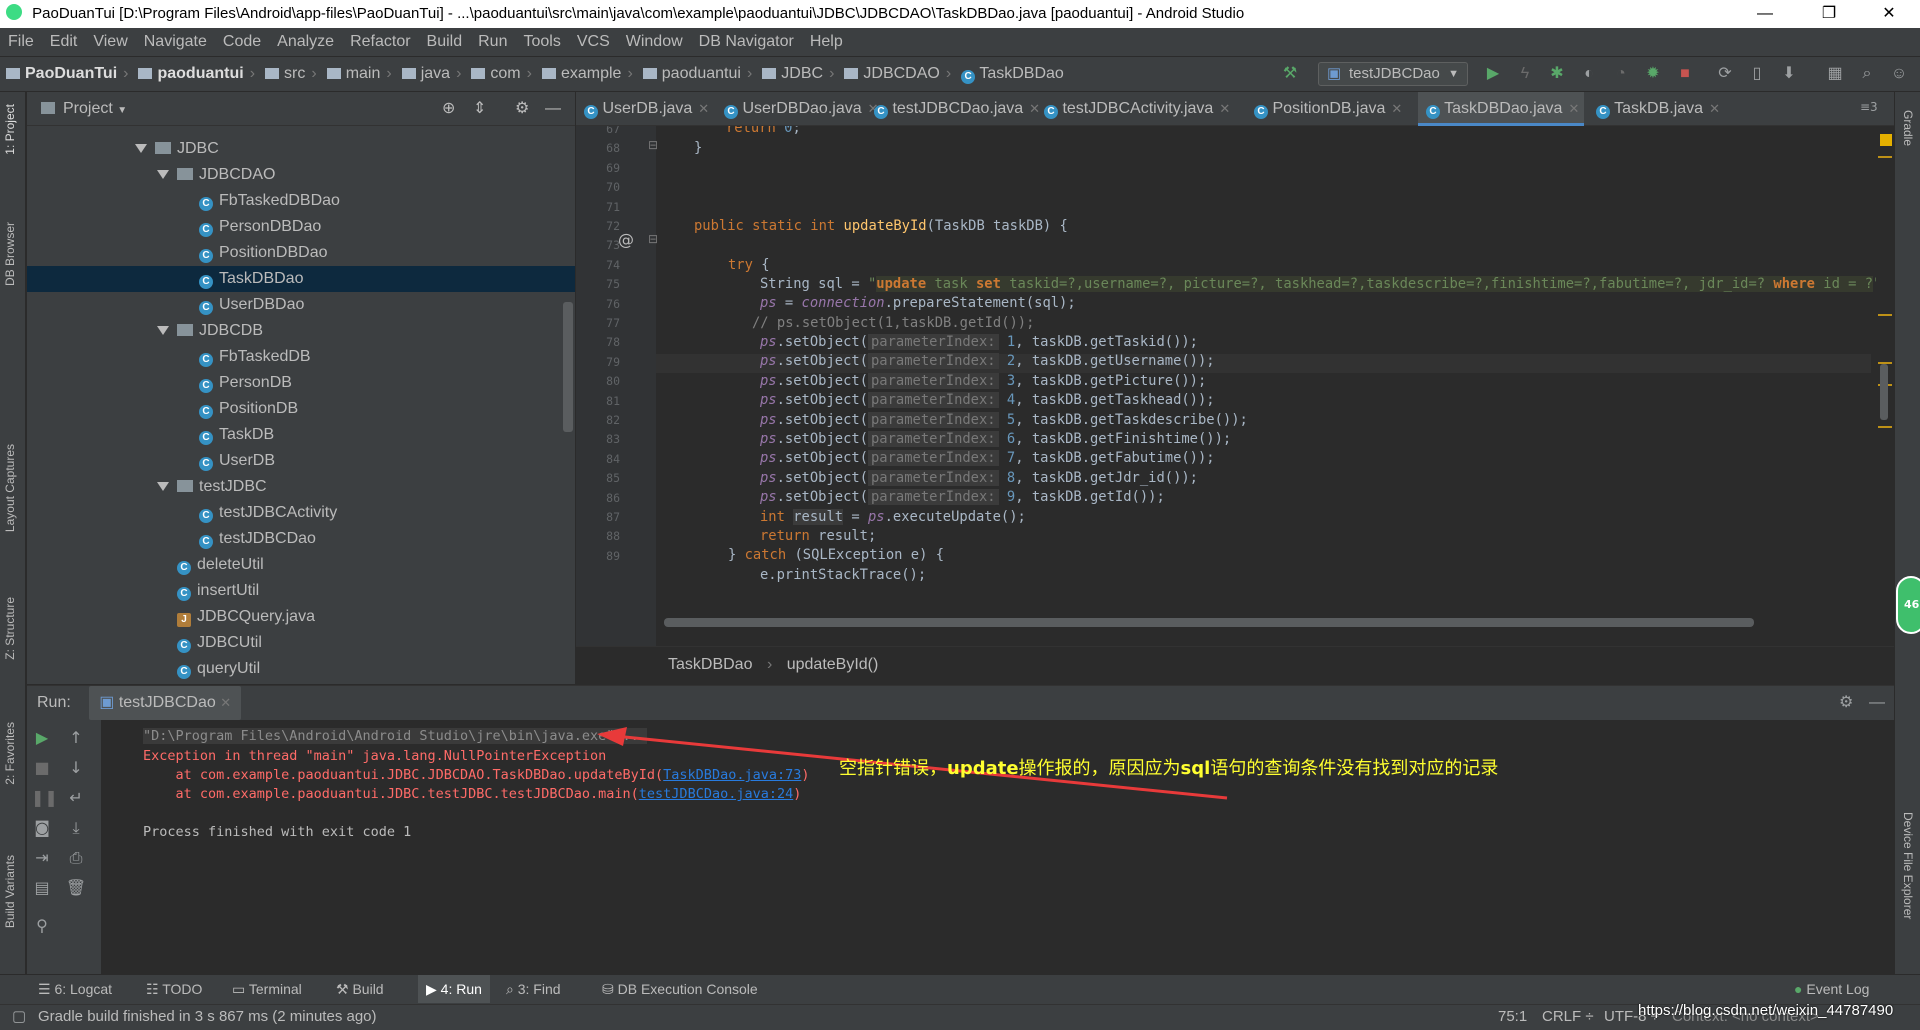  What do you see at coordinates (710, 664) in the screenshot?
I see `editor-breadcrumb-class: TaskDBDao` at bounding box center [710, 664].